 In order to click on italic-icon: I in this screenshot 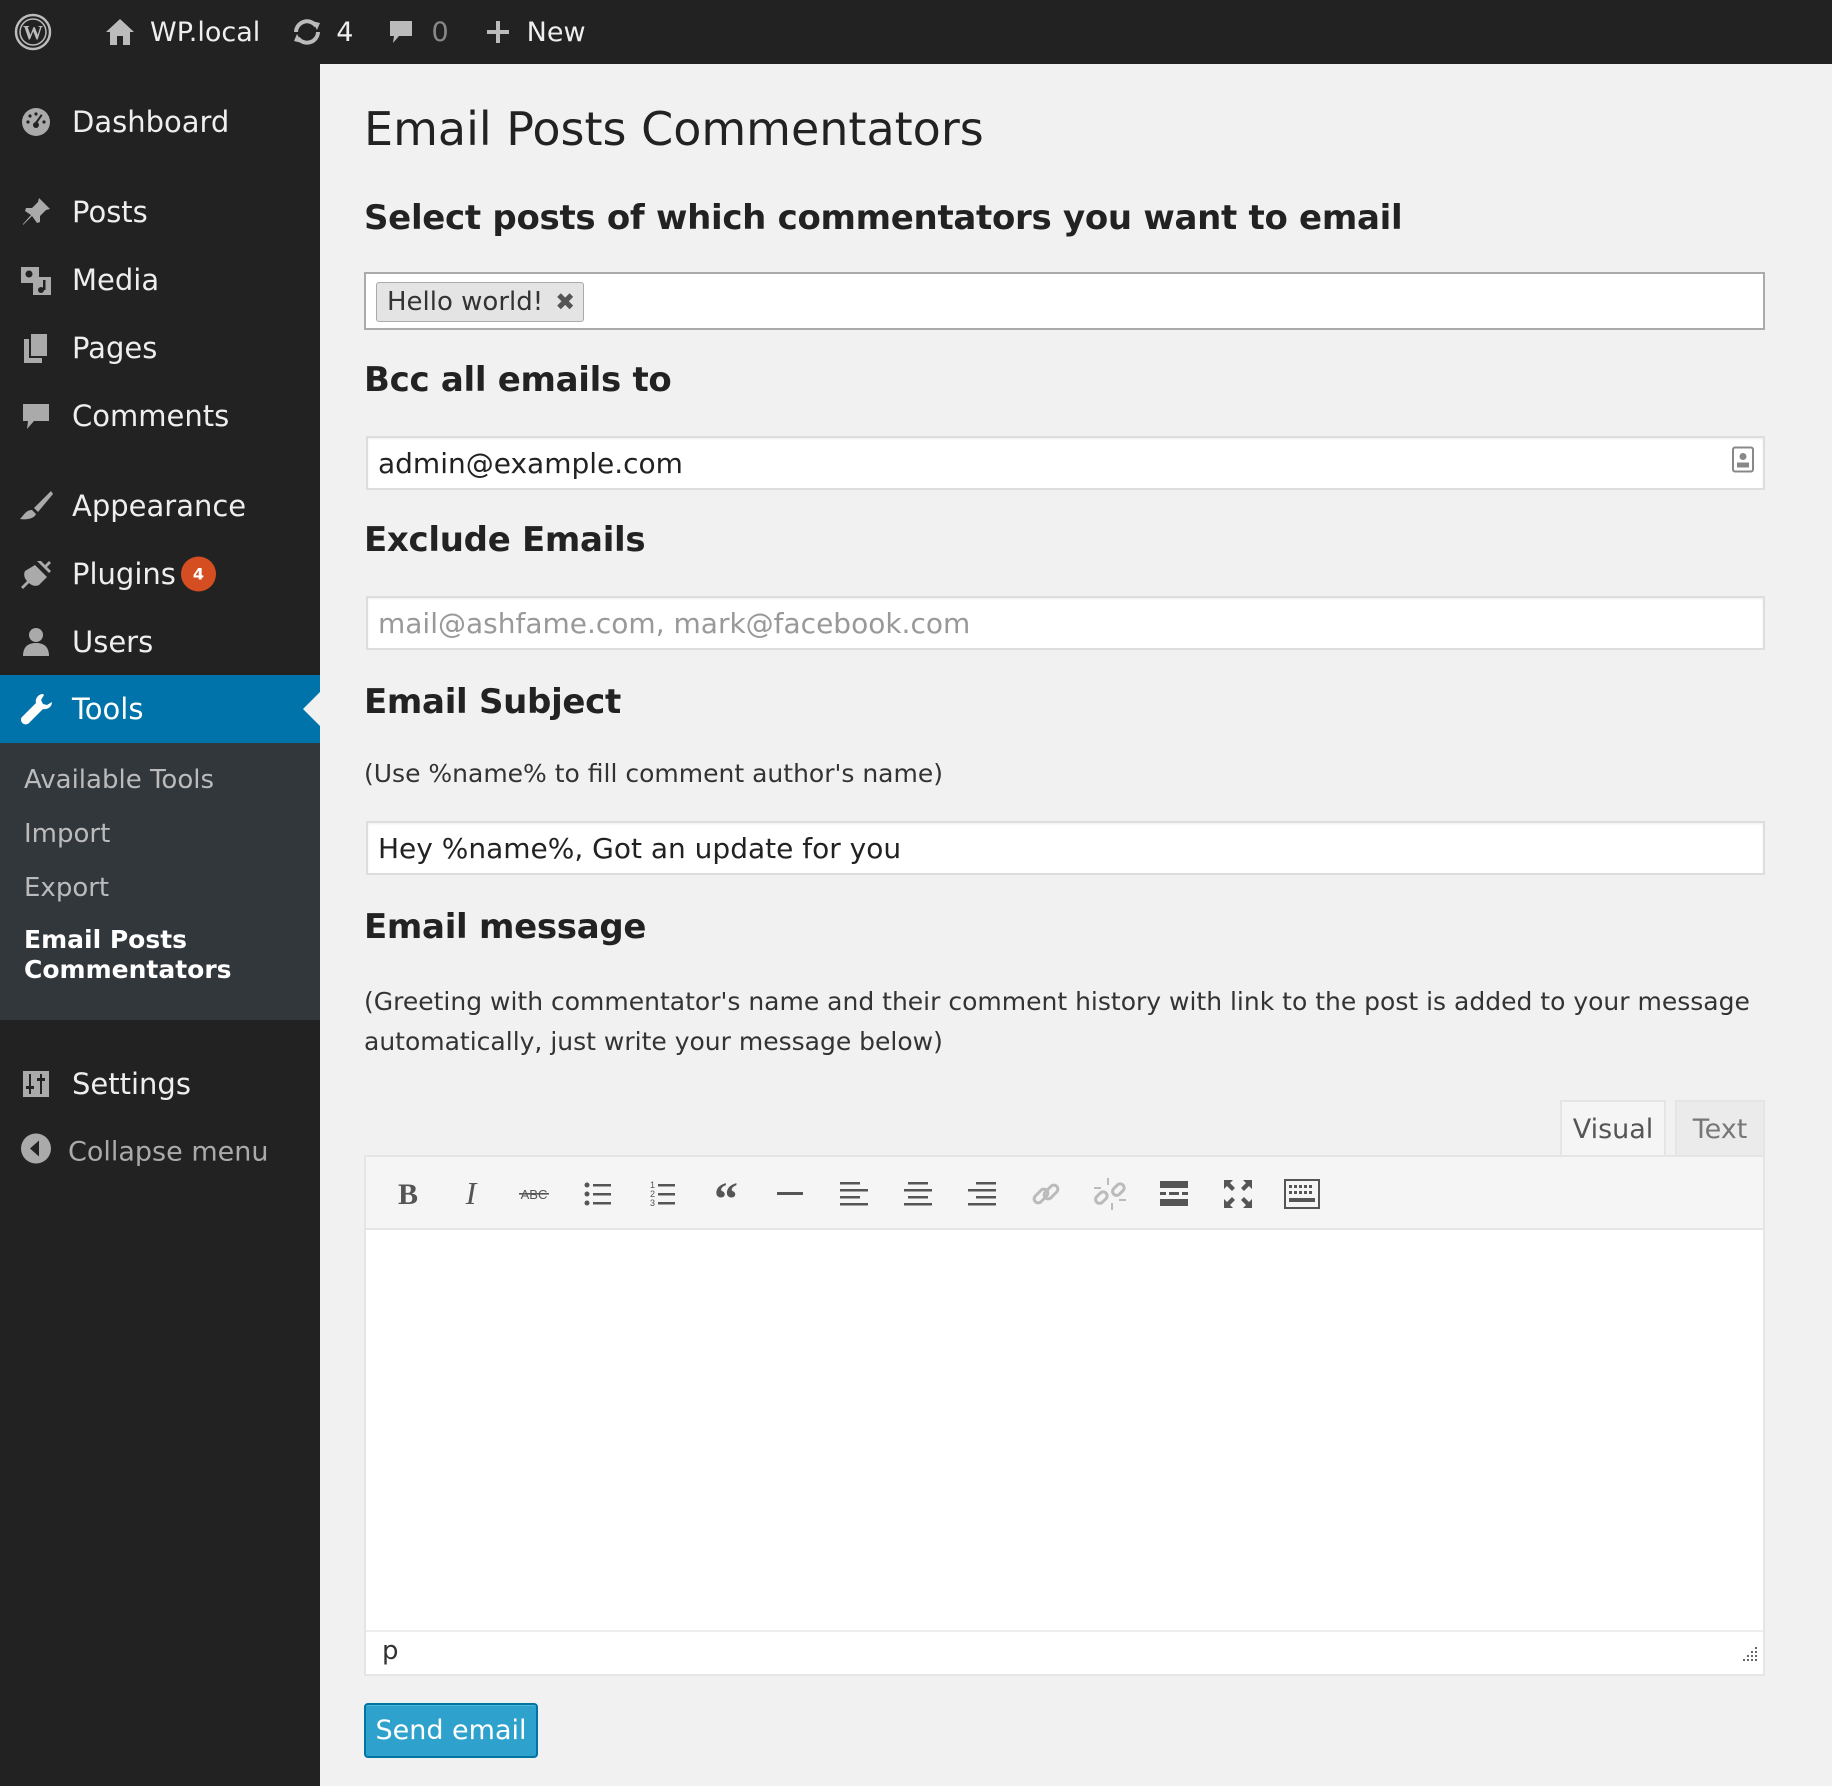, I will do `click(471, 1194)`.